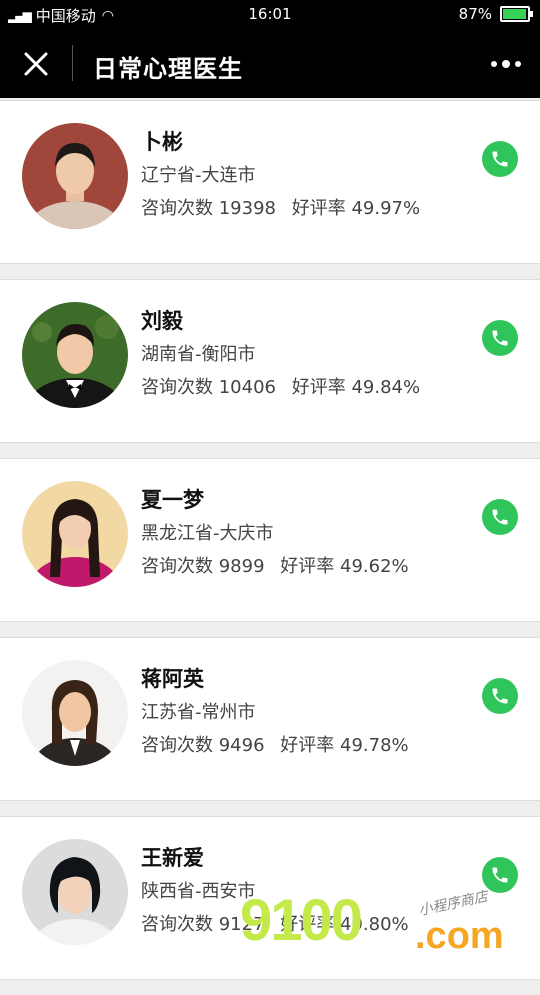 The width and height of the screenshot is (540, 995). I want to click on page-title: 日常心理医生, so click(168, 69).